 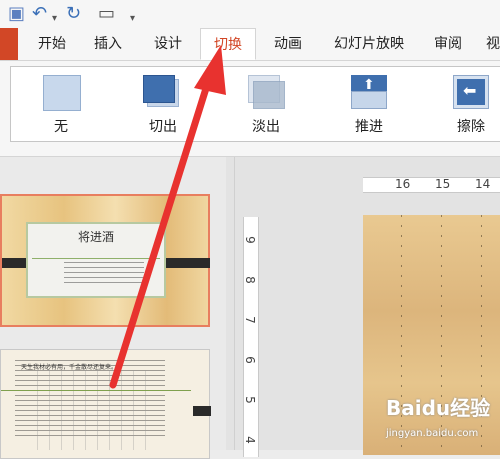 What do you see at coordinates (440, 421) in the screenshot?
I see `watermark: Baidu经验 jingyan.baidu.com` at bounding box center [440, 421].